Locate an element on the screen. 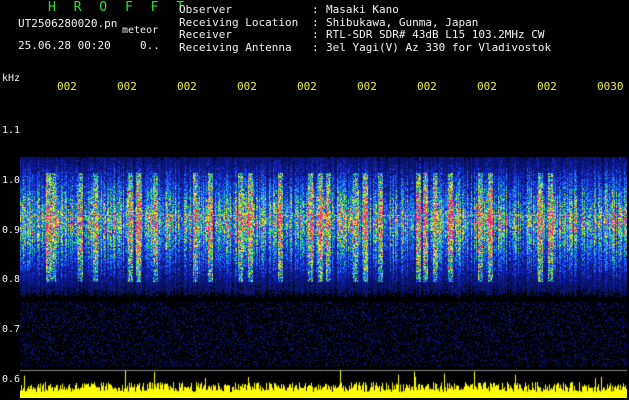  unit-label: kHz is located at coordinates (11, 78).